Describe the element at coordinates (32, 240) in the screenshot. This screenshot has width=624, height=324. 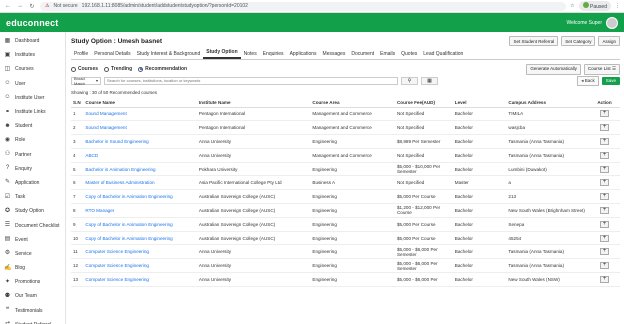
I see `sidebar-item-event: ▤ Event` at that location.